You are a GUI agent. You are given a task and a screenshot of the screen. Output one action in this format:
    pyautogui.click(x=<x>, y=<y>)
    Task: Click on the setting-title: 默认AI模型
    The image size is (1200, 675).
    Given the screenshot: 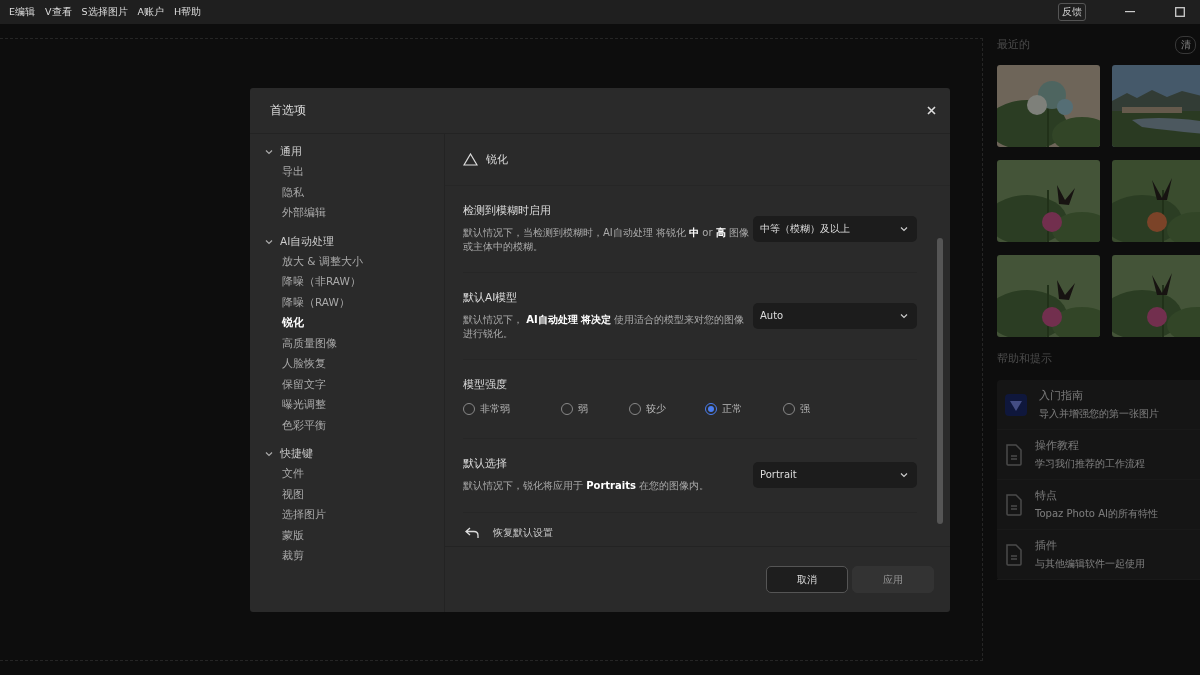 What is the action you would take?
    pyautogui.click(x=491, y=298)
    